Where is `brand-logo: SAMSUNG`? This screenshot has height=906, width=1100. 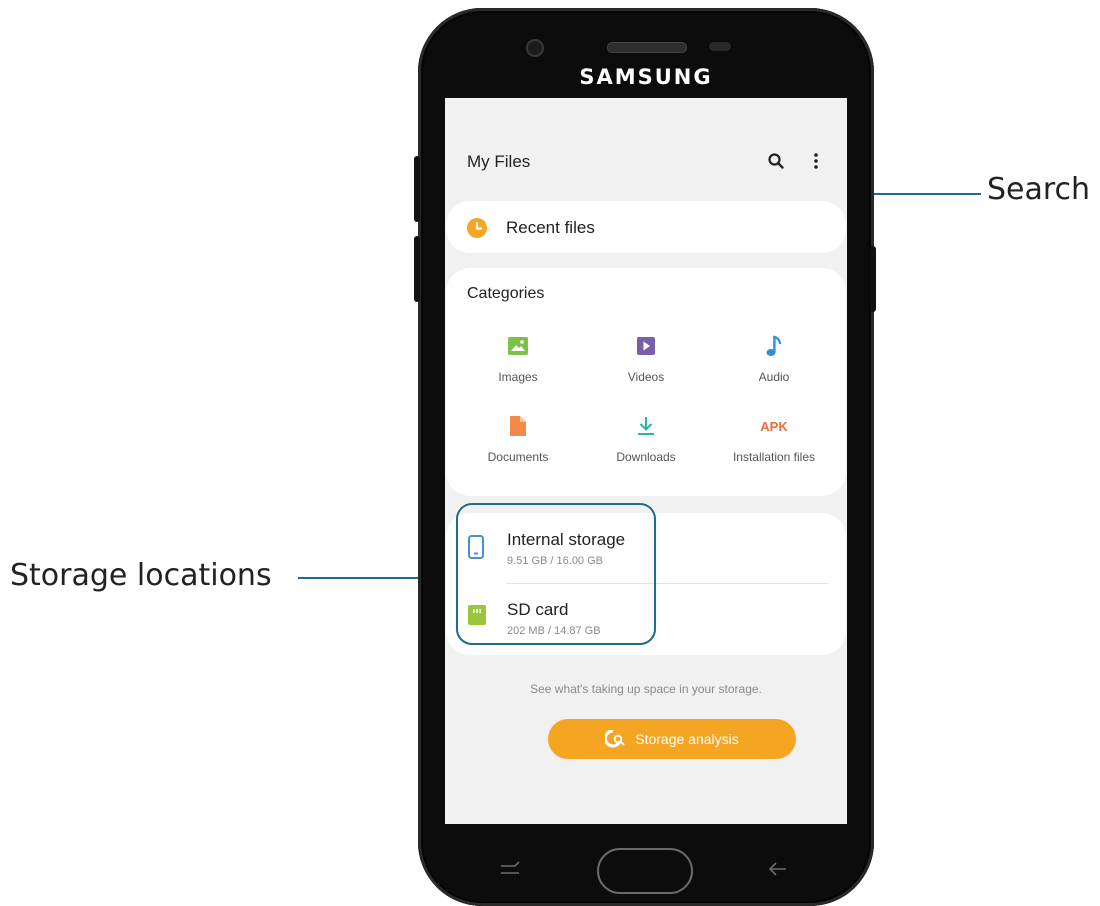 brand-logo: SAMSUNG is located at coordinates (646, 77).